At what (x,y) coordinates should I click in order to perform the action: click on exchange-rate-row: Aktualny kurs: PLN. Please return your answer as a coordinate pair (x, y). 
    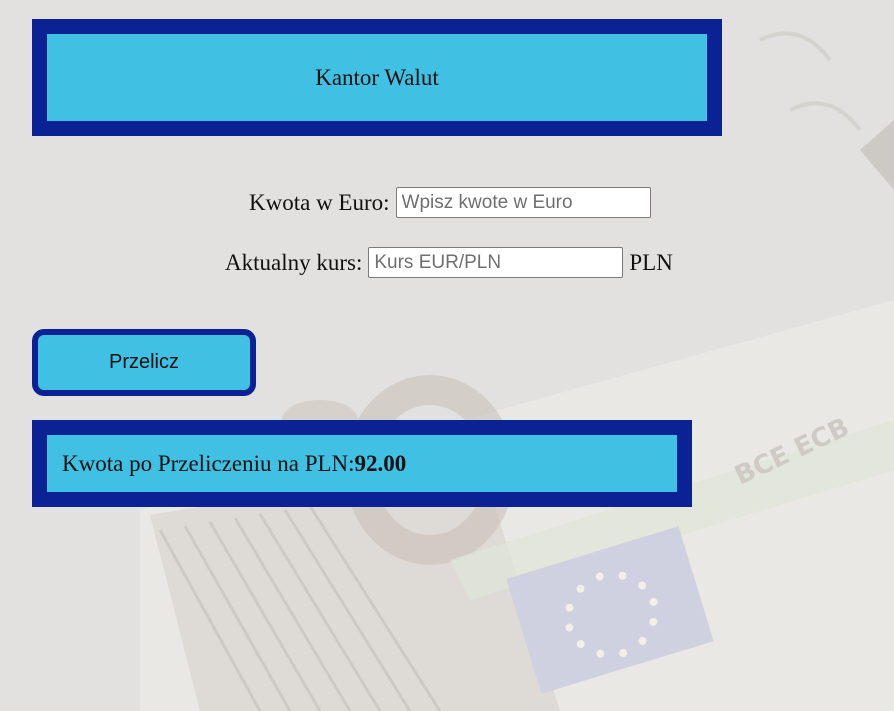
    Looking at the image, I should click on (449, 262).